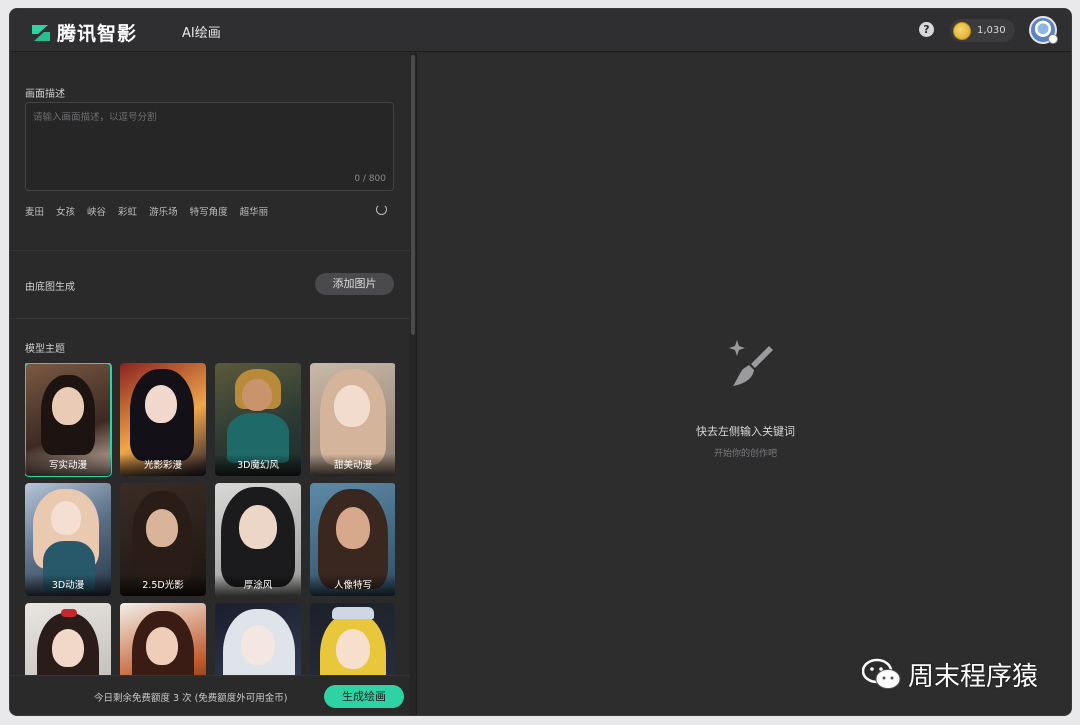  What do you see at coordinates (68, 420) in the screenshot?
I see `model-card-realistic-anime: 写实动漫` at bounding box center [68, 420].